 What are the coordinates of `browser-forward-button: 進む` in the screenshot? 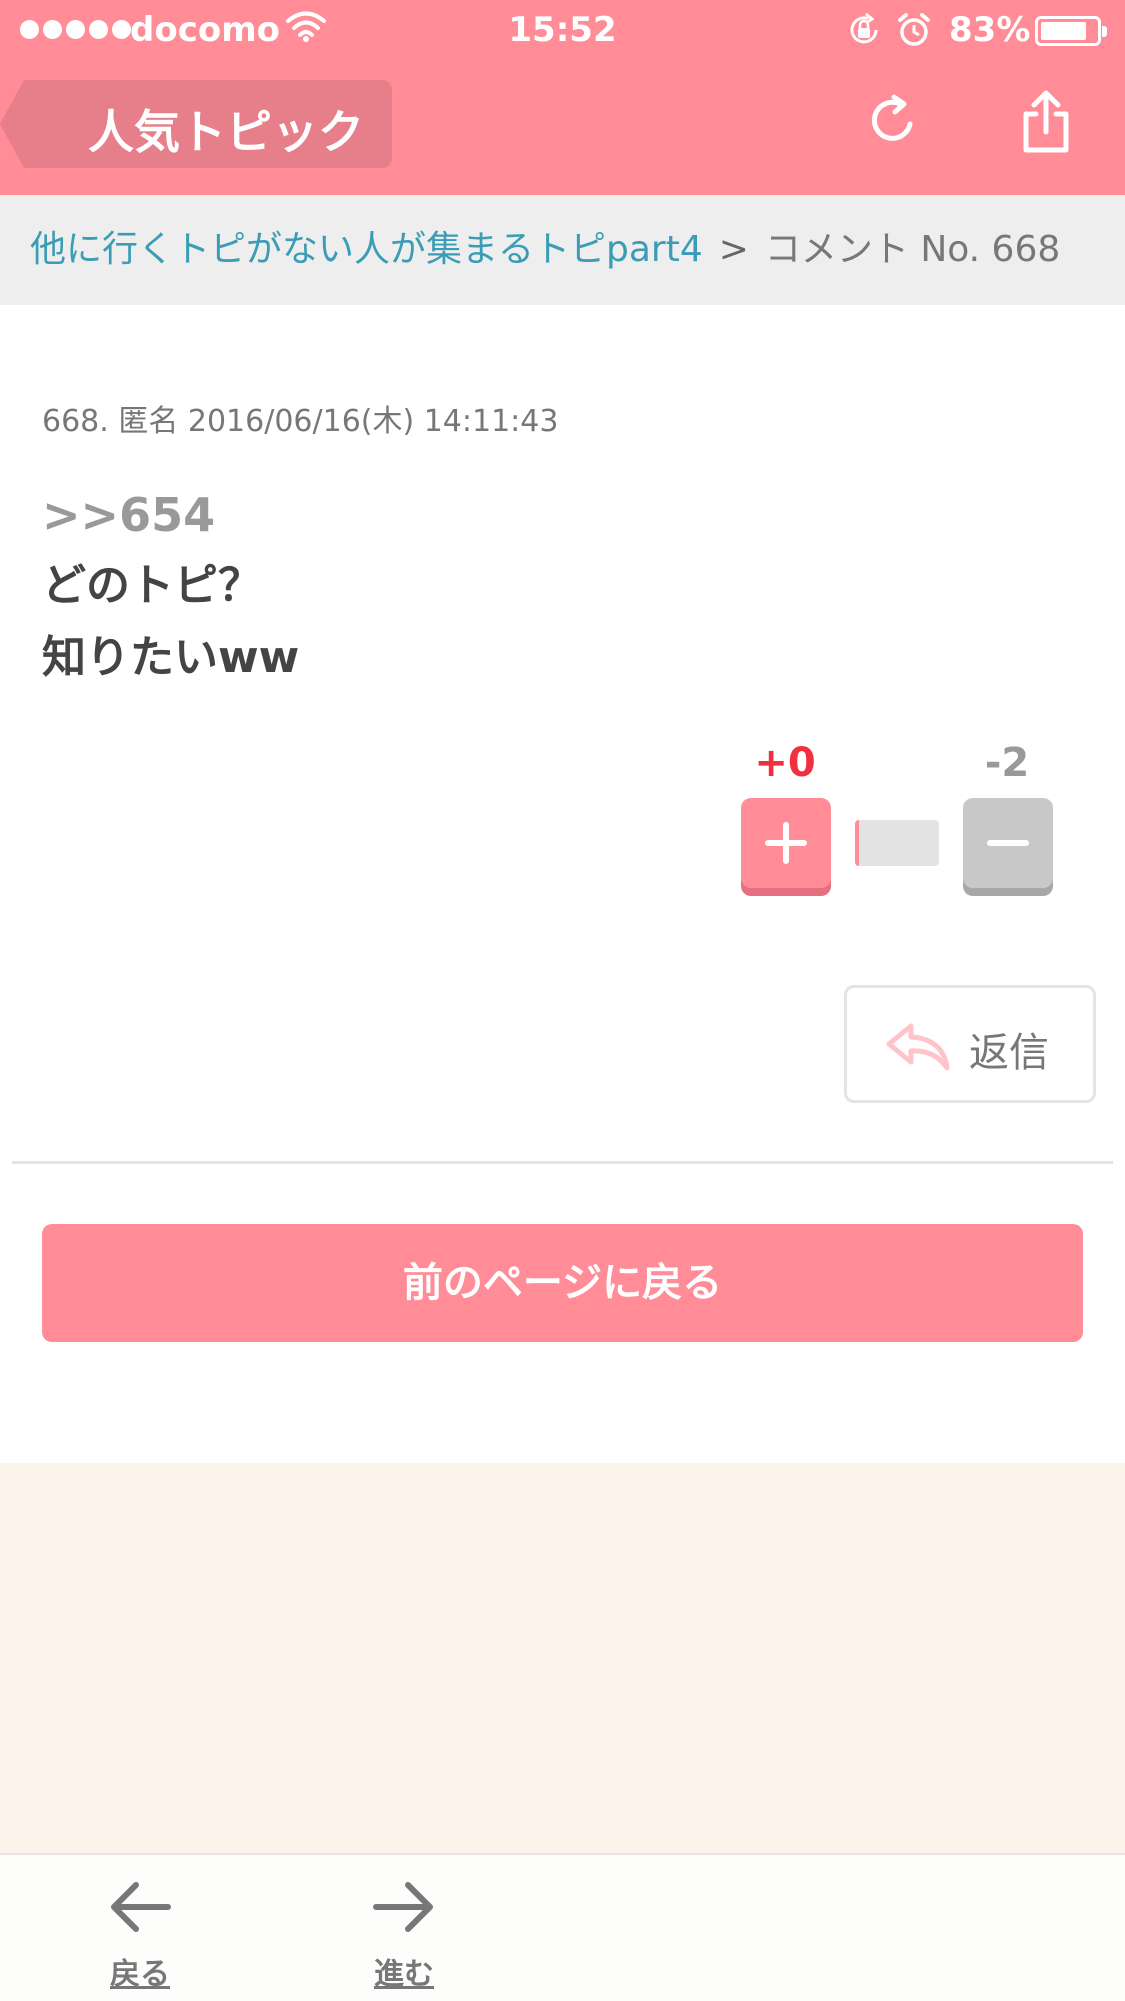 It's located at (404, 1936).